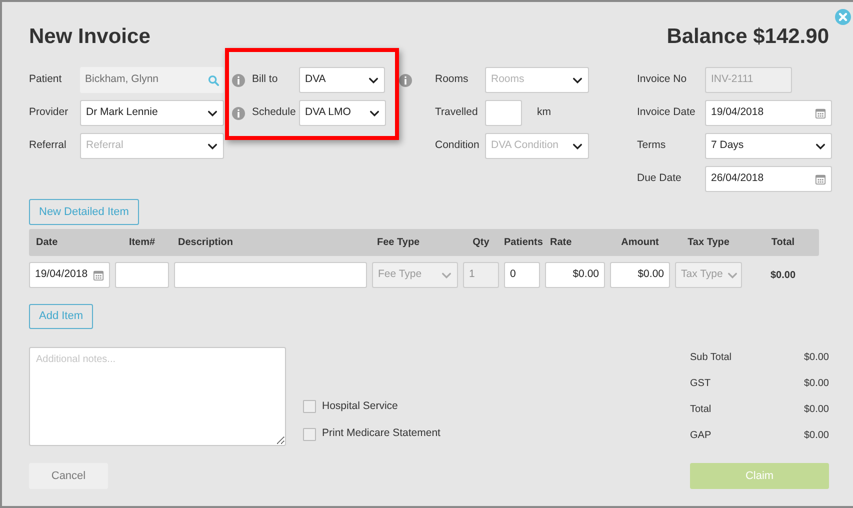 This screenshot has width=853, height=508. What do you see at coordinates (481, 243) in the screenshot?
I see `column-header: Qty` at bounding box center [481, 243].